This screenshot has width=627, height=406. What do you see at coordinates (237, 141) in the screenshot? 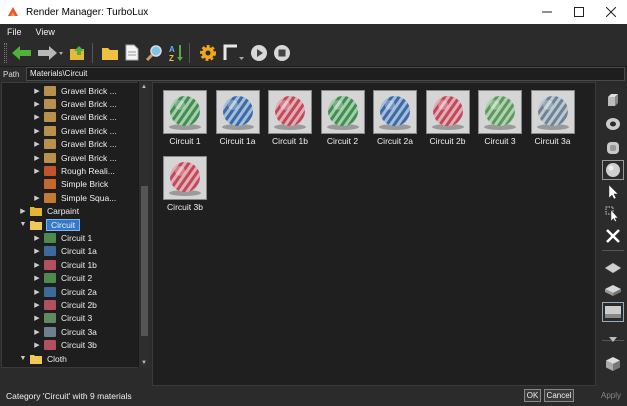
I see `material-label: Circuit 1a` at bounding box center [237, 141].